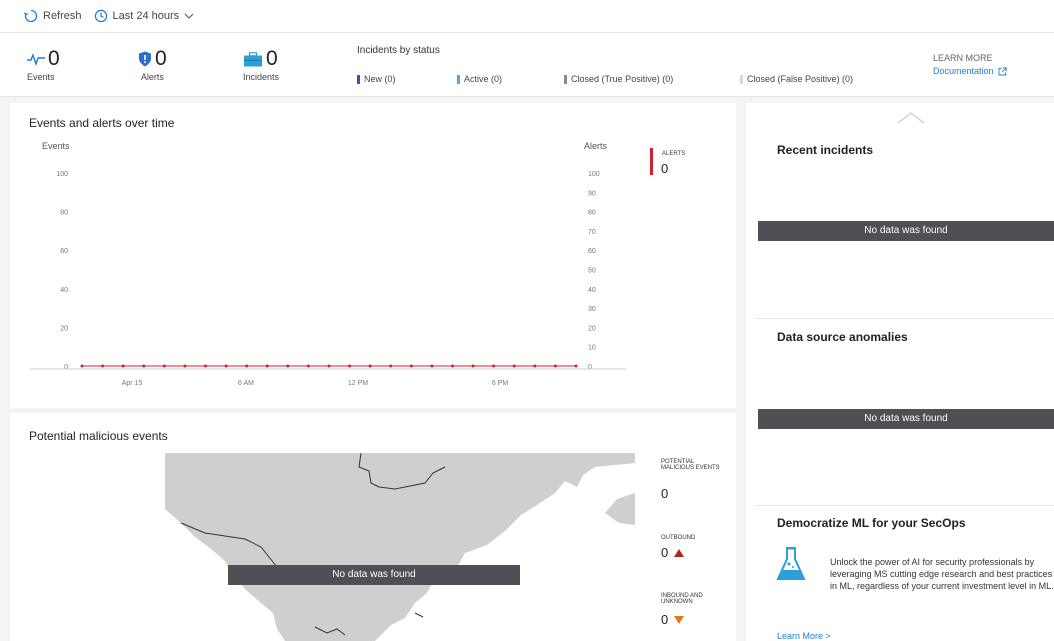 The image size is (1054, 641). I want to click on status-closed-true: Closed (True Positive) (0), so click(618, 79).